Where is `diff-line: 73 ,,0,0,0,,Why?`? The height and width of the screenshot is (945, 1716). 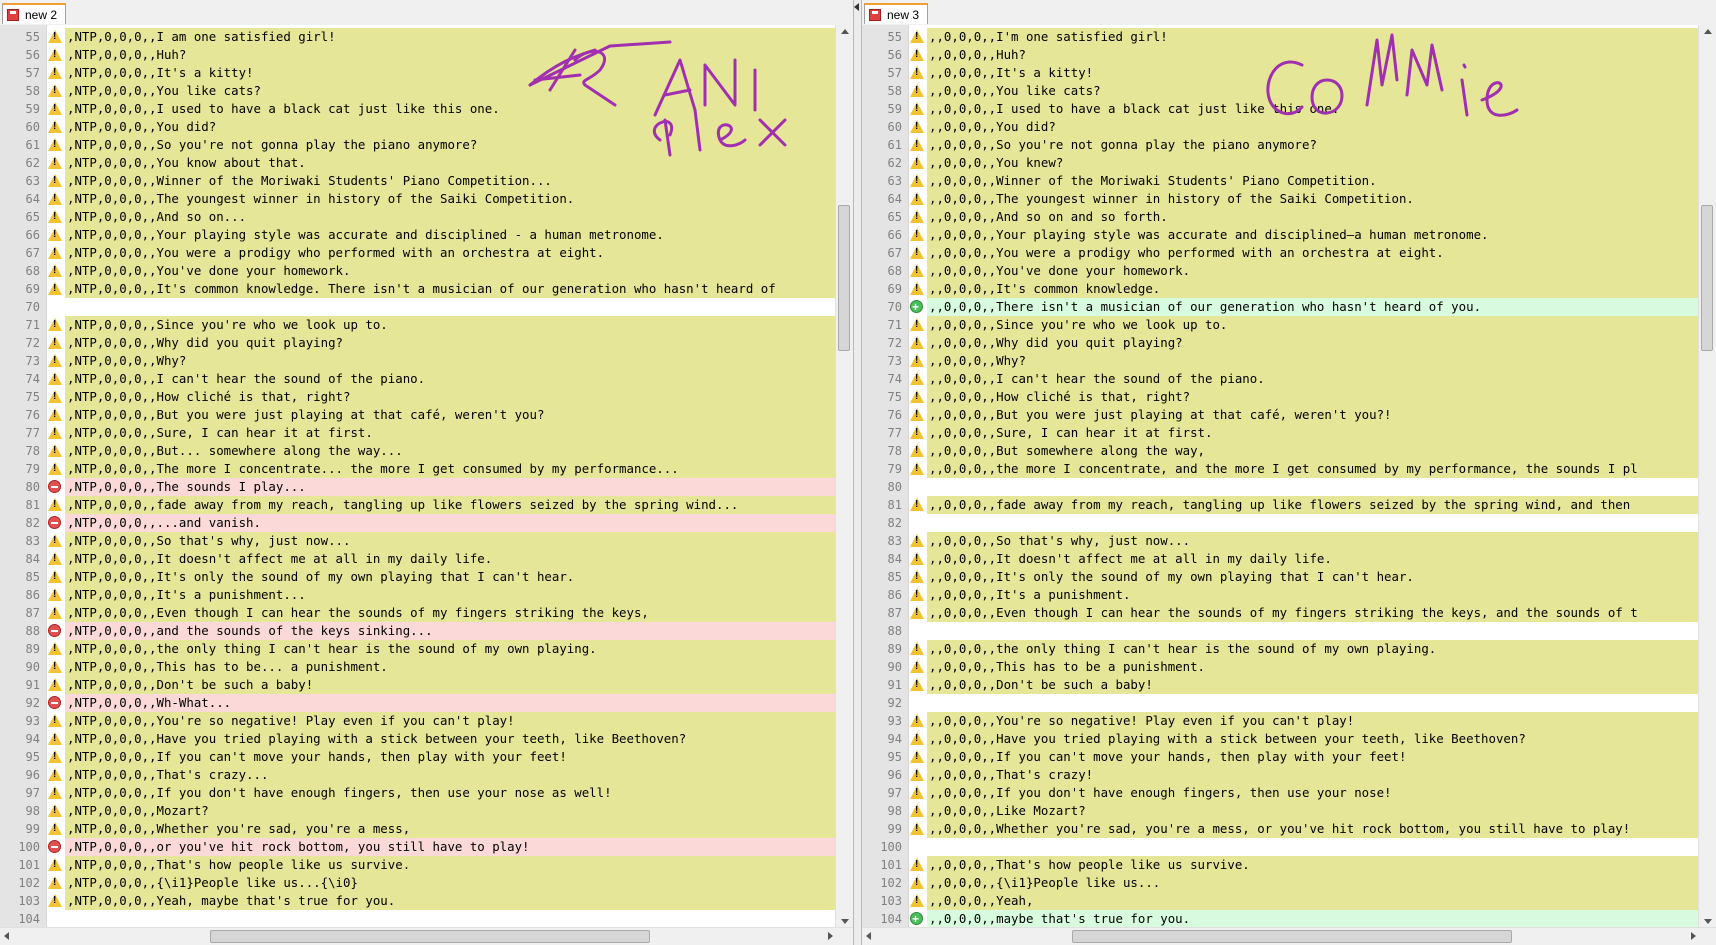
diff-line: 73 ,,0,0,0,,Why? is located at coordinates (1280, 361).